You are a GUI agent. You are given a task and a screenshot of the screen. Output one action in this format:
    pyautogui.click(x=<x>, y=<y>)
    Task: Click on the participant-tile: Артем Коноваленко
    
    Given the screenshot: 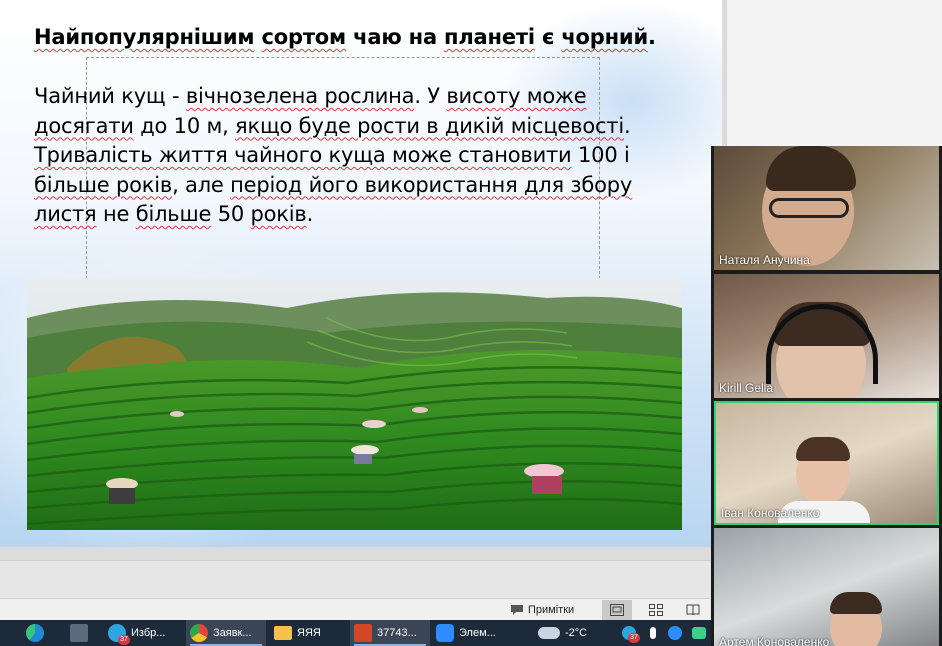 What is the action you would take?
    pyautogui.click(x=826, y=587)
    